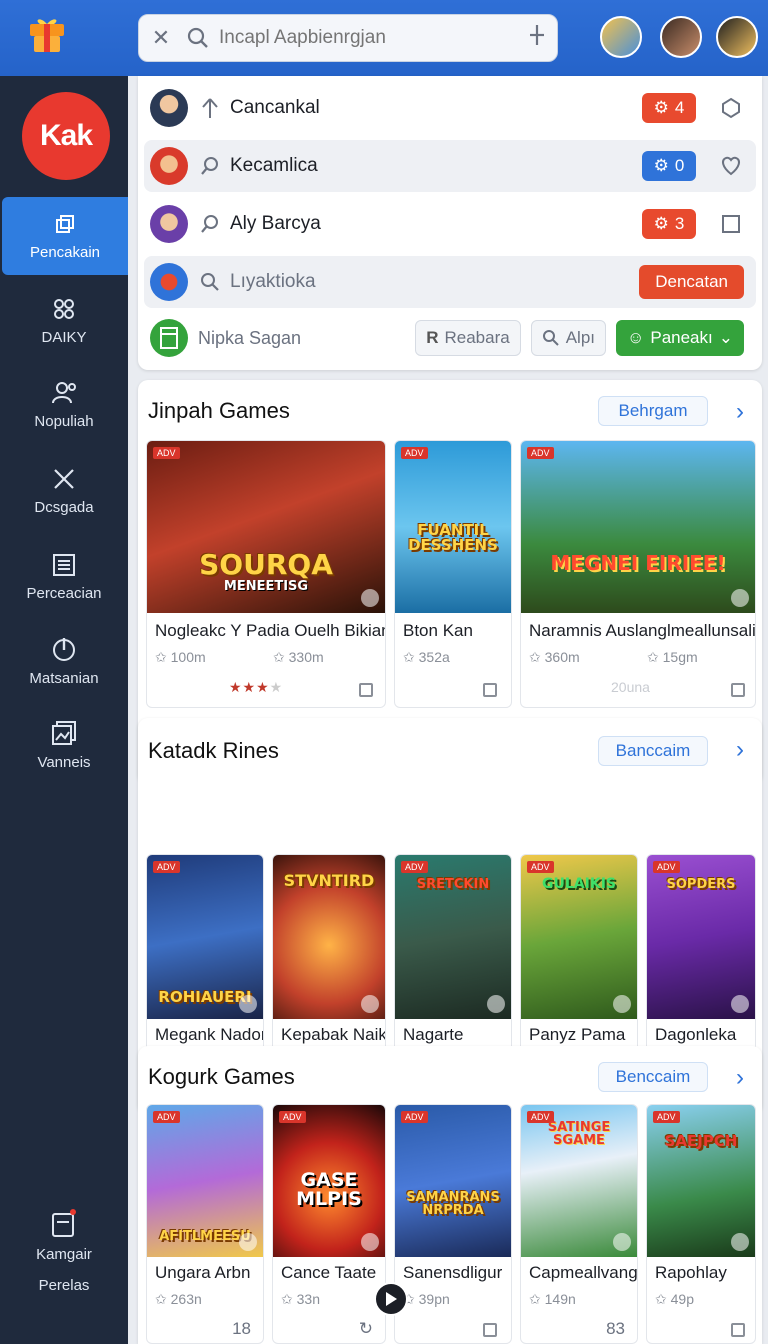 Image resolution: width=768 pixels, height=1344 pixels. What do you see at coordinates (275, 223) in the screenshot?
I see `filter-label: Aly Barcya` at bounding box center [275, 223].